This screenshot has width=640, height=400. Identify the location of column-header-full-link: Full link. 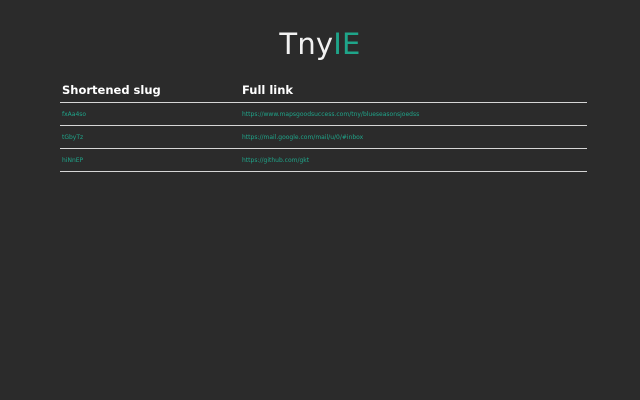
(413, 90).